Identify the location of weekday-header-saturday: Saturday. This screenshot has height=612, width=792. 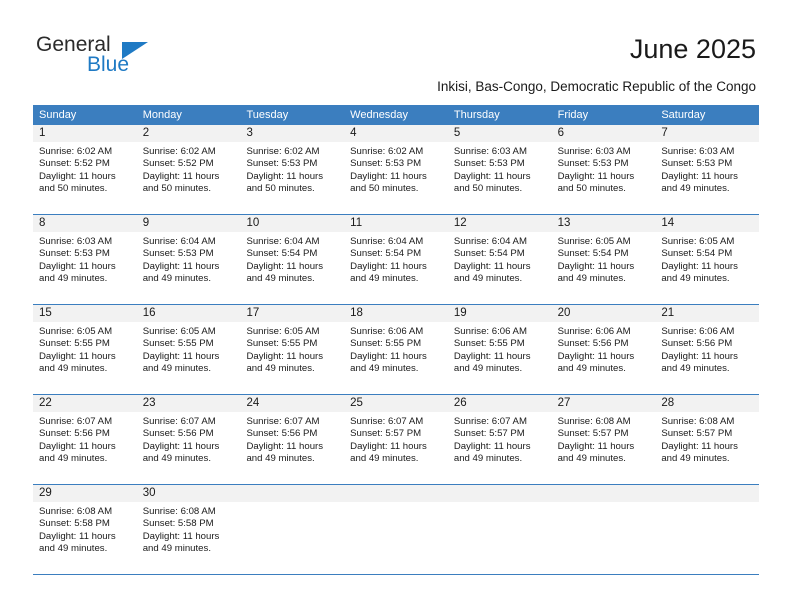
(683, 115).